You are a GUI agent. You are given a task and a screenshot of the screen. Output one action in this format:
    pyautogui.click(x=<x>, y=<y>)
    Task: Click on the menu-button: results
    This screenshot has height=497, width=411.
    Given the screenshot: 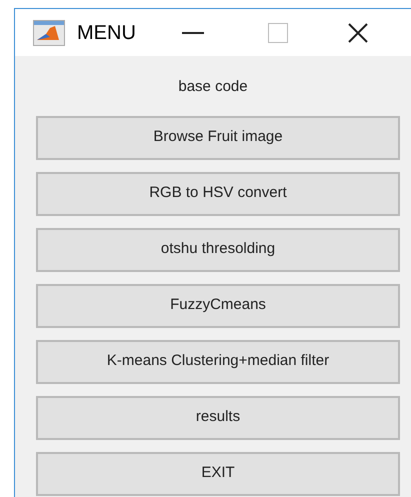 What is the action you would take?
    pyautogui.click(x=218, y=418)
    